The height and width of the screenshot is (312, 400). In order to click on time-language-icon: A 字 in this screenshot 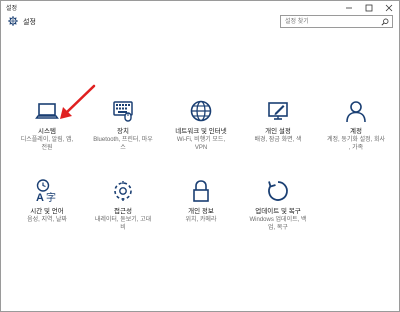, I will do `click(47, 191)`.